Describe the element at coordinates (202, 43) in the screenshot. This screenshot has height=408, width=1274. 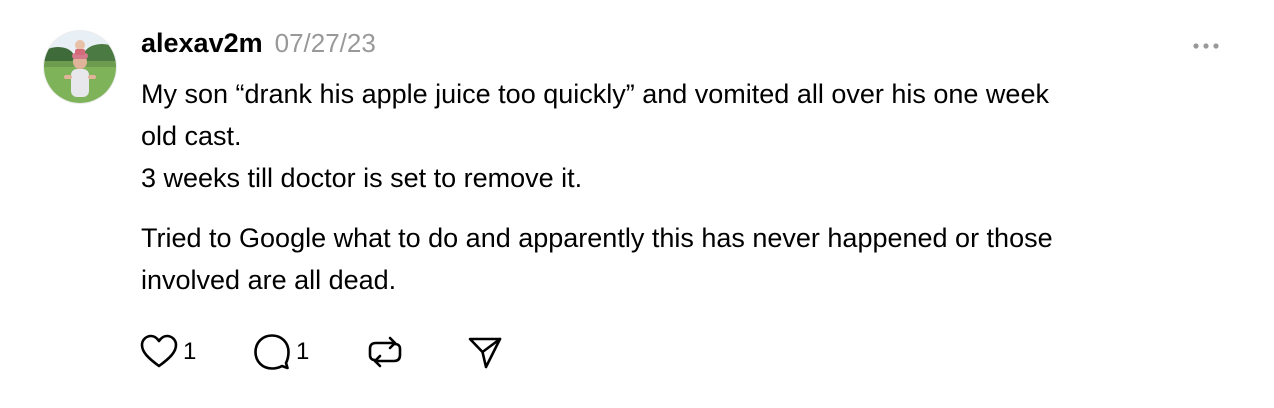
I see `username: alexav2m` at that location.